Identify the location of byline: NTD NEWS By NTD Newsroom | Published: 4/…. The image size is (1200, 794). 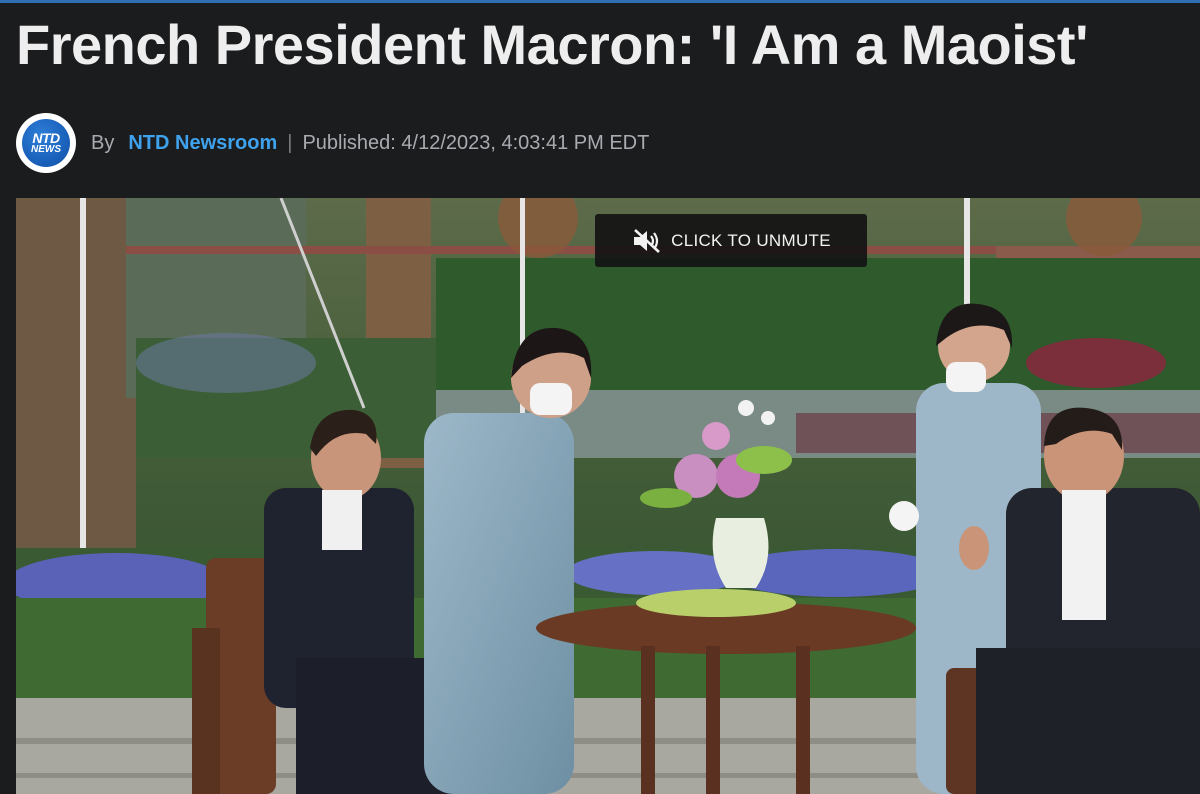
(332, 143).